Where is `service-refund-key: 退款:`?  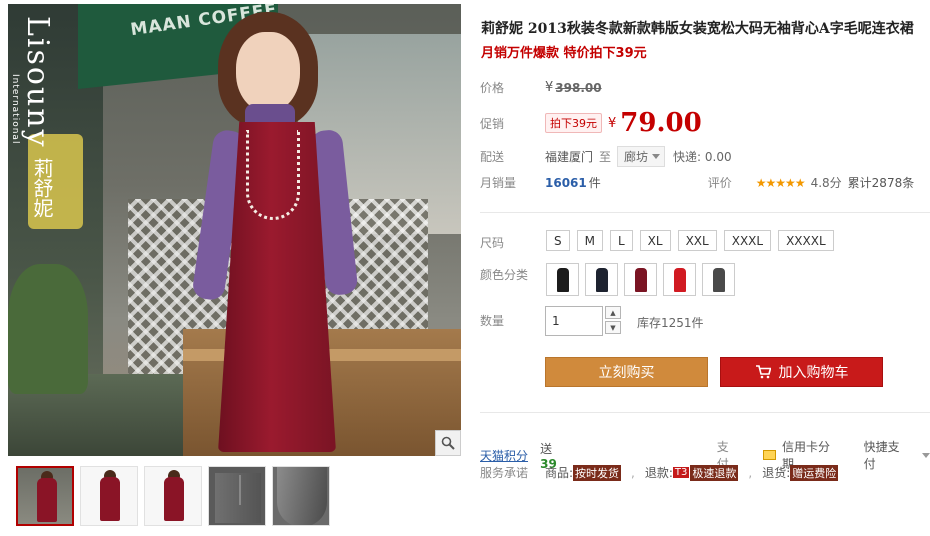 service-refund-key: 退款: is located at coordinates (658, 473).